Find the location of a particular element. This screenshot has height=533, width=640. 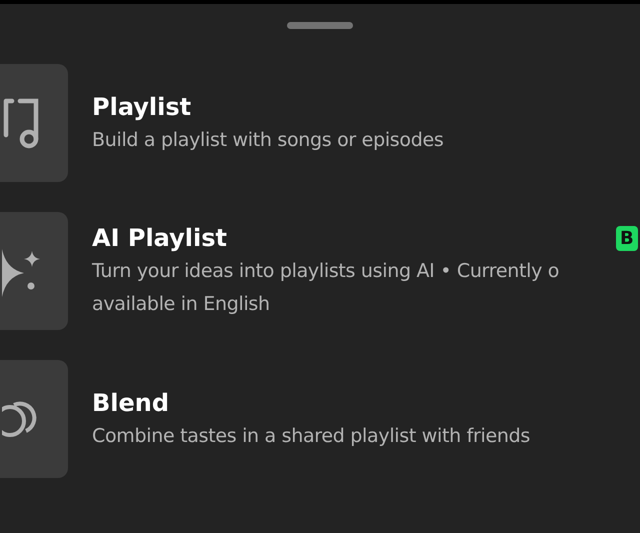

item-title: AI Playlist is located at coordinates (159, 238).